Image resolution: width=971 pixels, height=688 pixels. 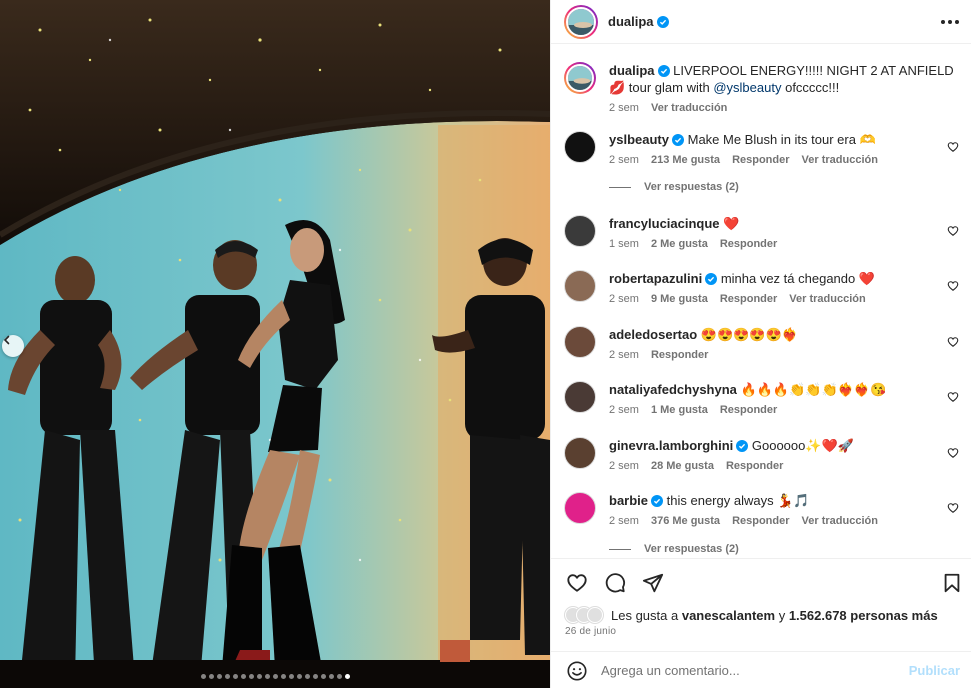 What do you see at coordinates (685, 521) in the screenshot?
I see `comment-likes: 376 Me gusta` at bounding box center [685, 521].